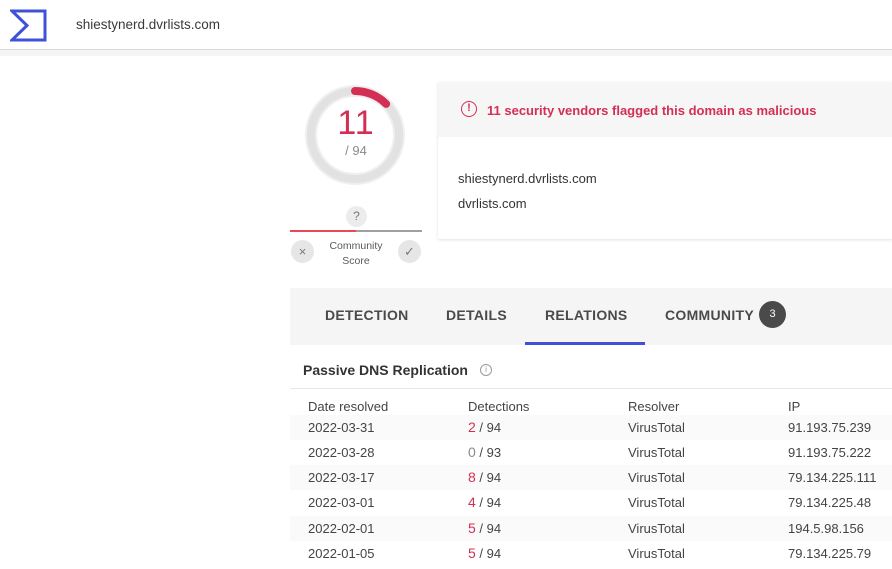 This screenshot has width=892, height=569. Describe the element at coordinates (367, 315) in the screenshot. I see `tab-detection: DETECTION` at that location.